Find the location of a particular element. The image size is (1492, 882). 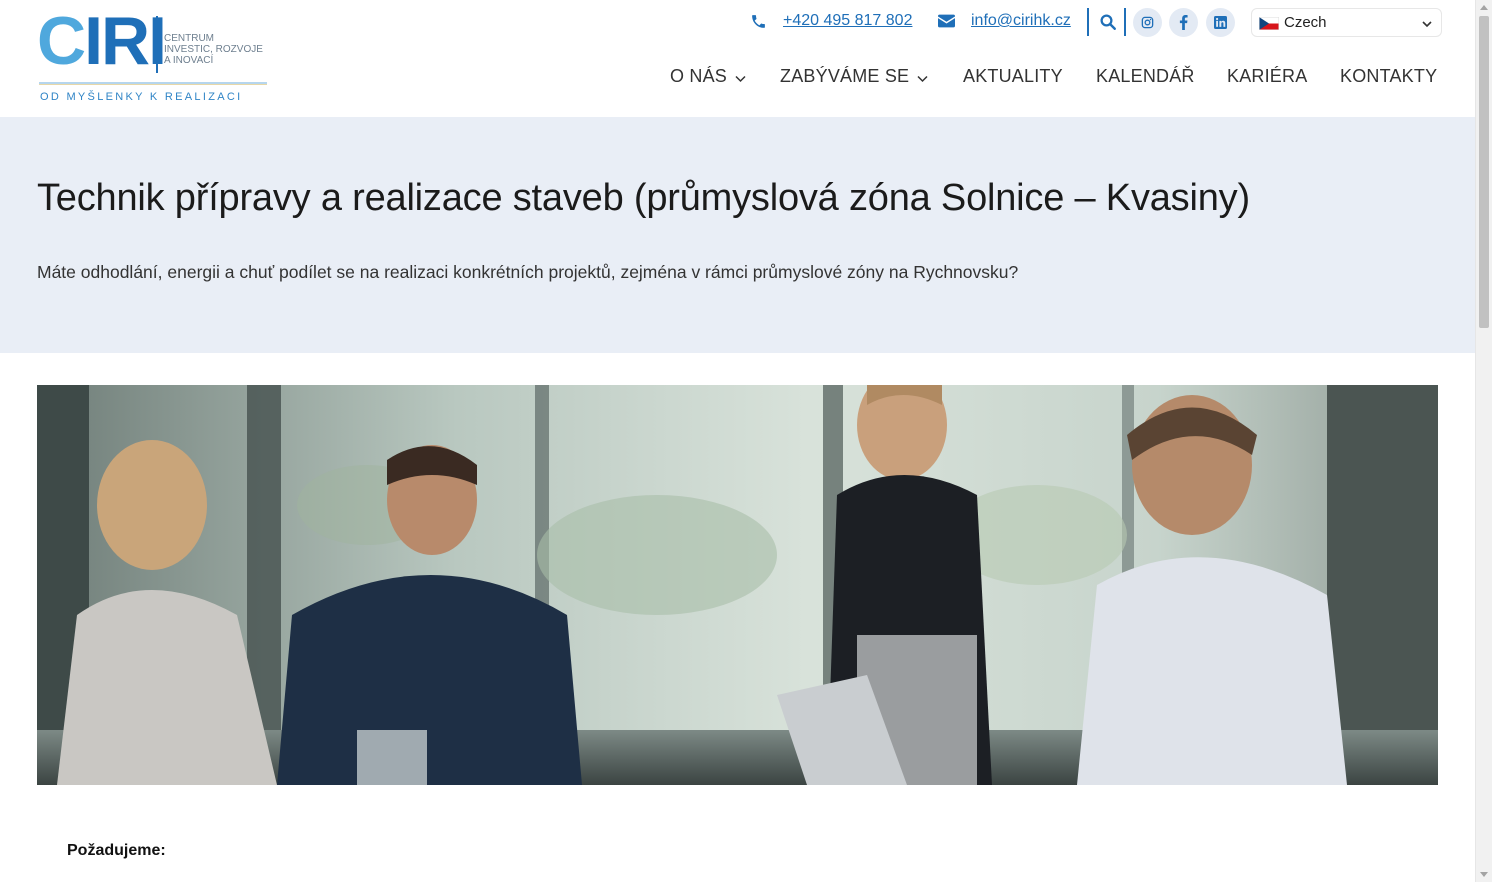

logo-mark-iri: IRI is located at coordinates (125, 41).